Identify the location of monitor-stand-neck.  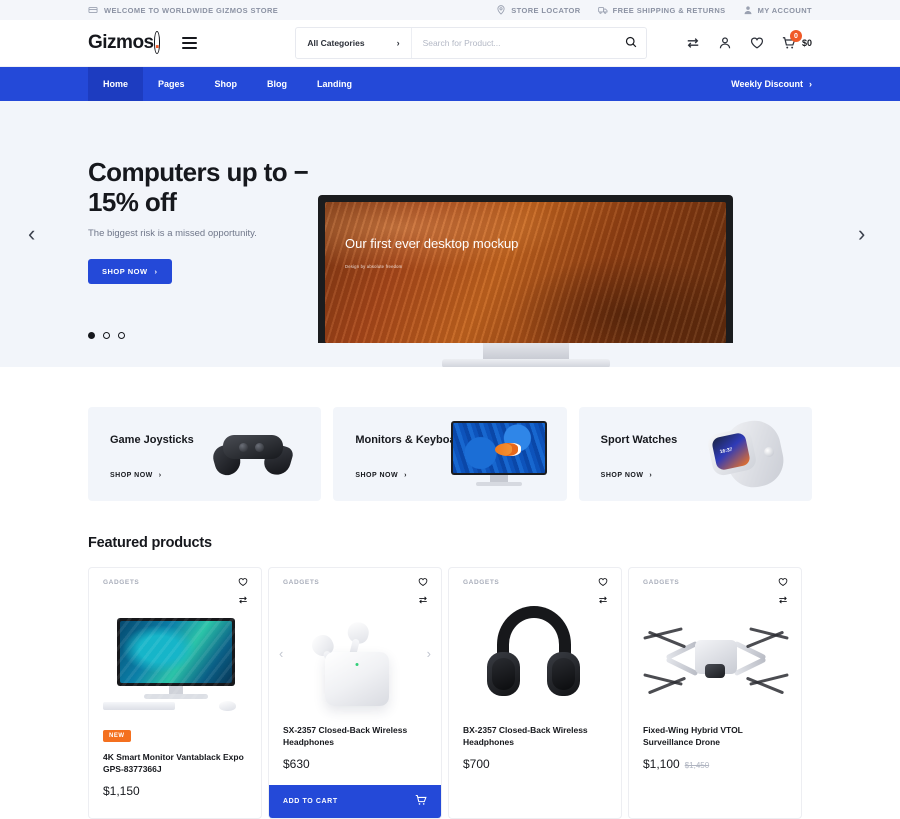
(498, 478).